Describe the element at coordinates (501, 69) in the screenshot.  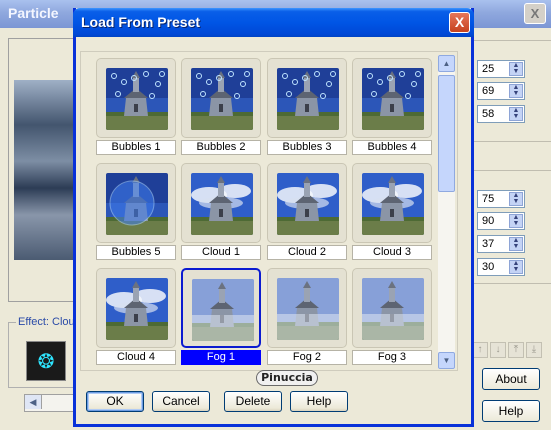
I see `spinner-input: 25 ▲ ▼` at that location.